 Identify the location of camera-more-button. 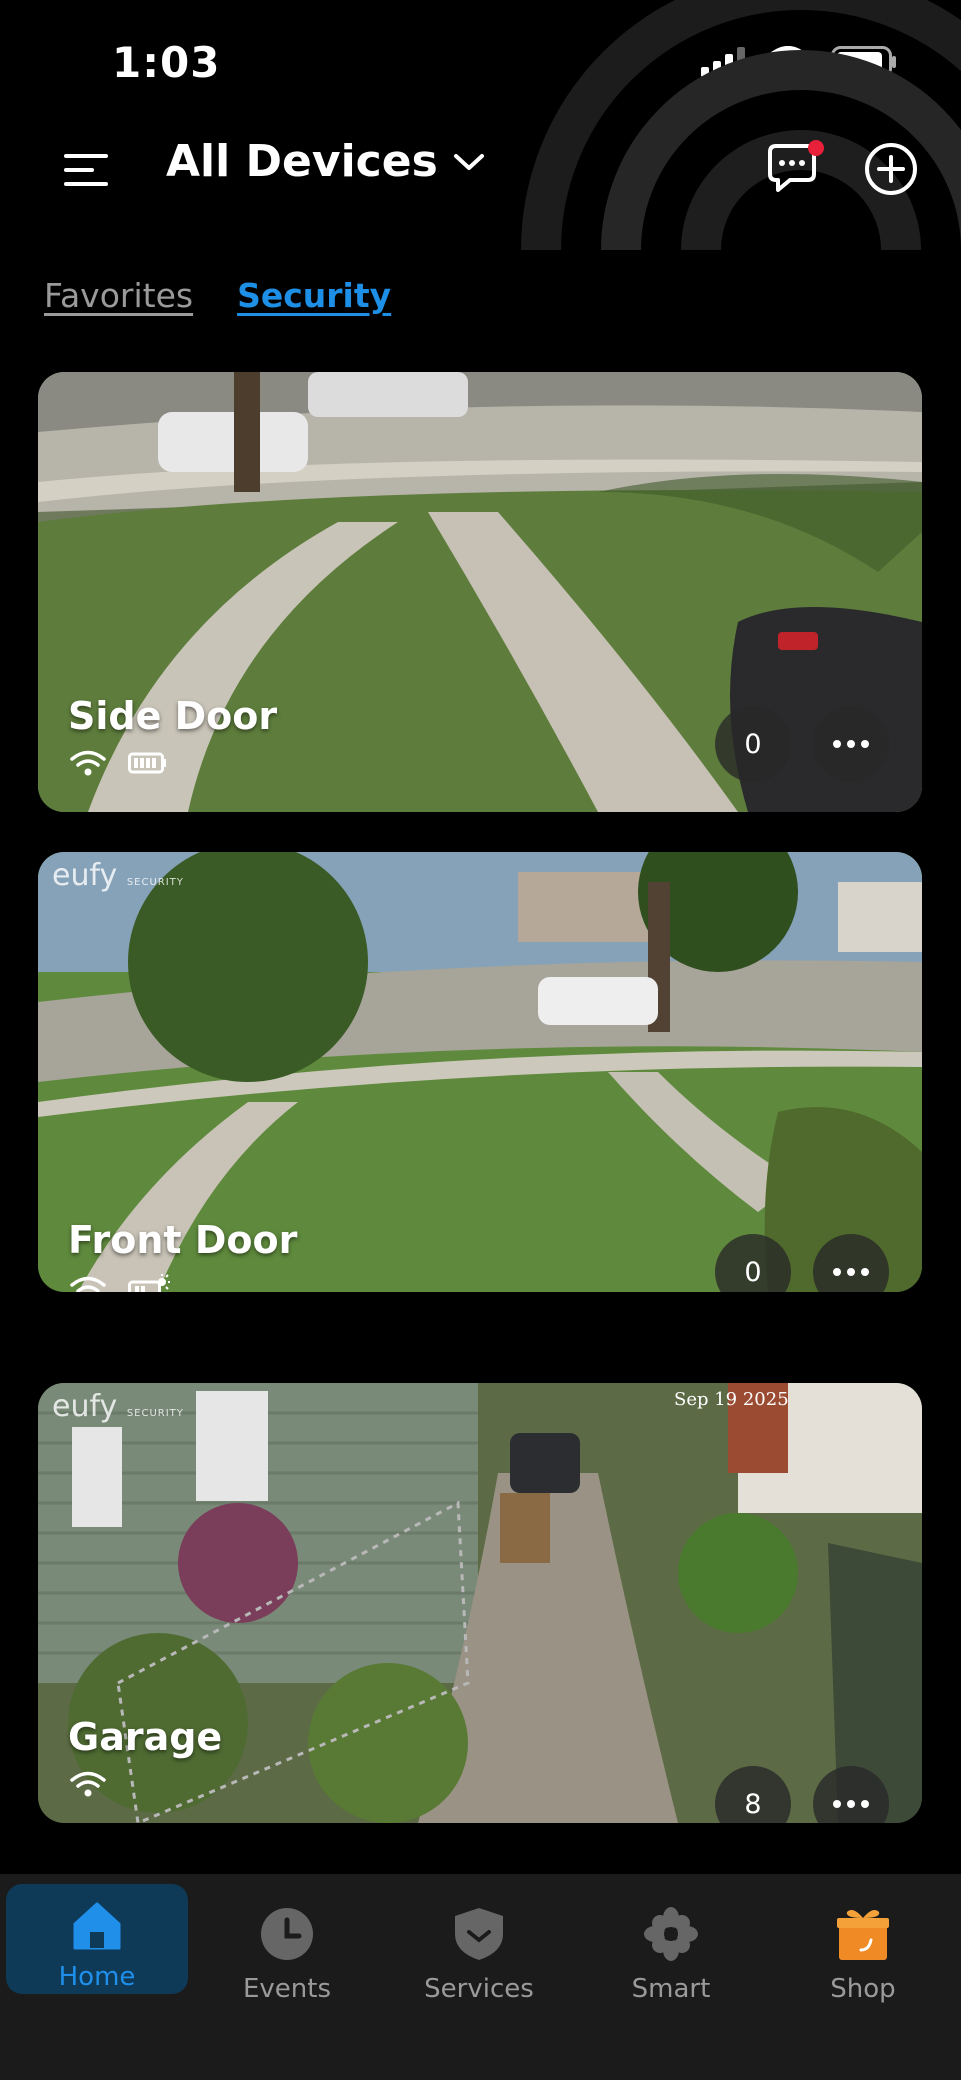
(851, 744).